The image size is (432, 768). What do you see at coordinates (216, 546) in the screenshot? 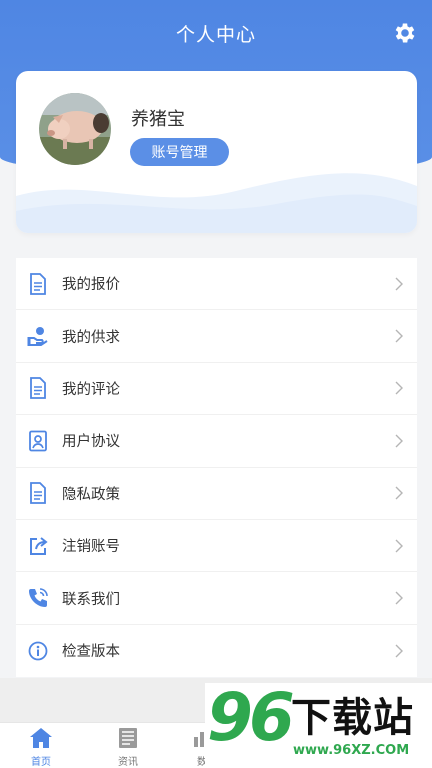
I see `menu-item-delete-account: 注销账号` at bounding box center [216, 546].